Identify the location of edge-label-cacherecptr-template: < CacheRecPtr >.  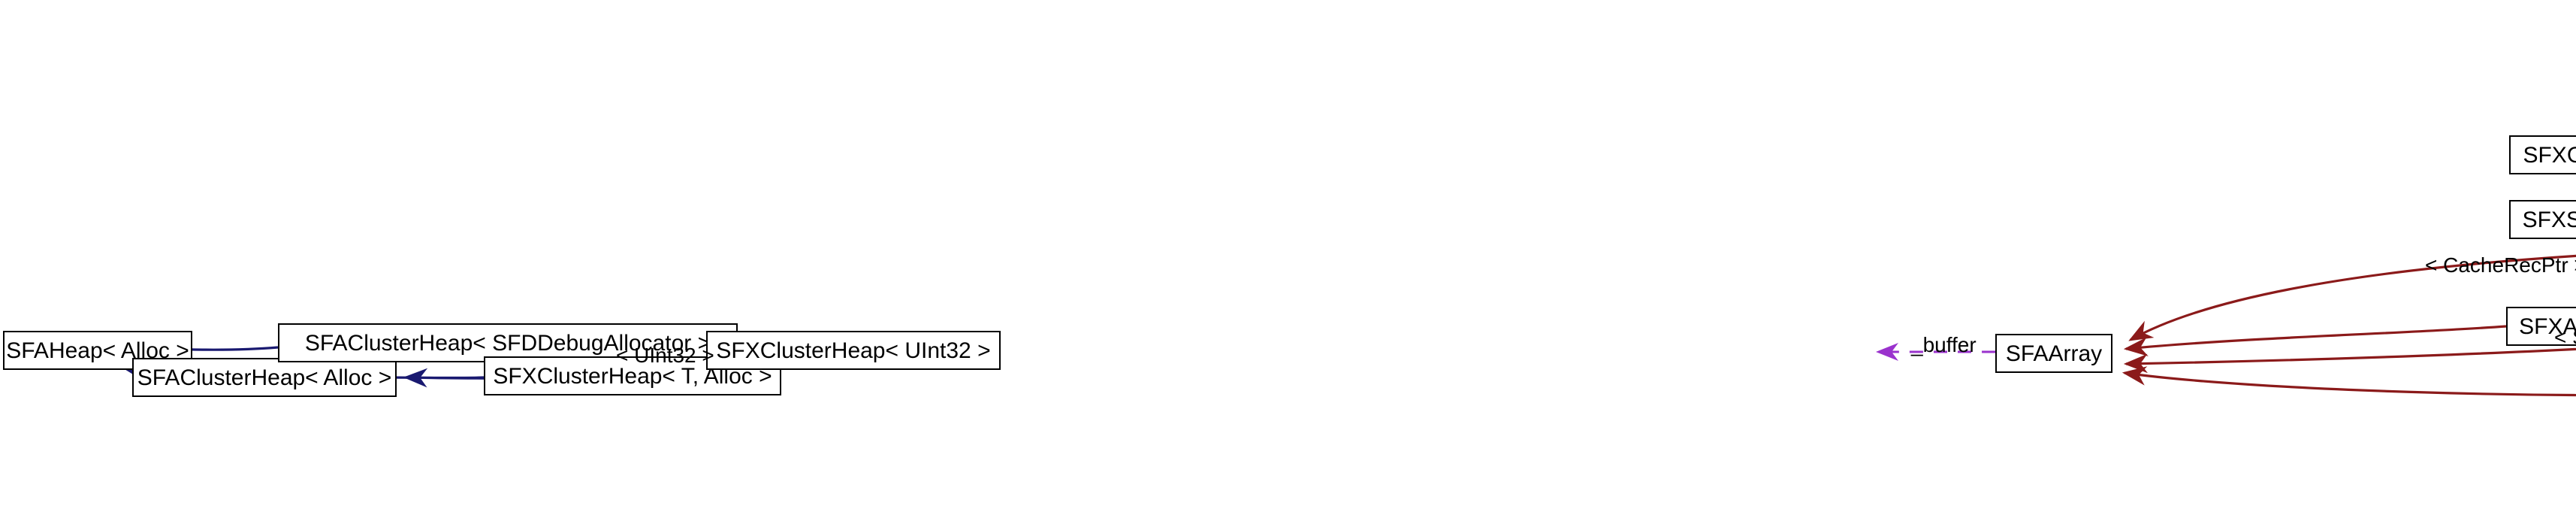
(2500, 265).